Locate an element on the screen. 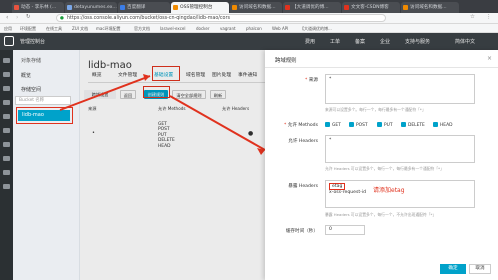 The width and height of the screenshot is (498, 280). allow-headers-label: 允许 Headers is located at coordinates (303, 141).